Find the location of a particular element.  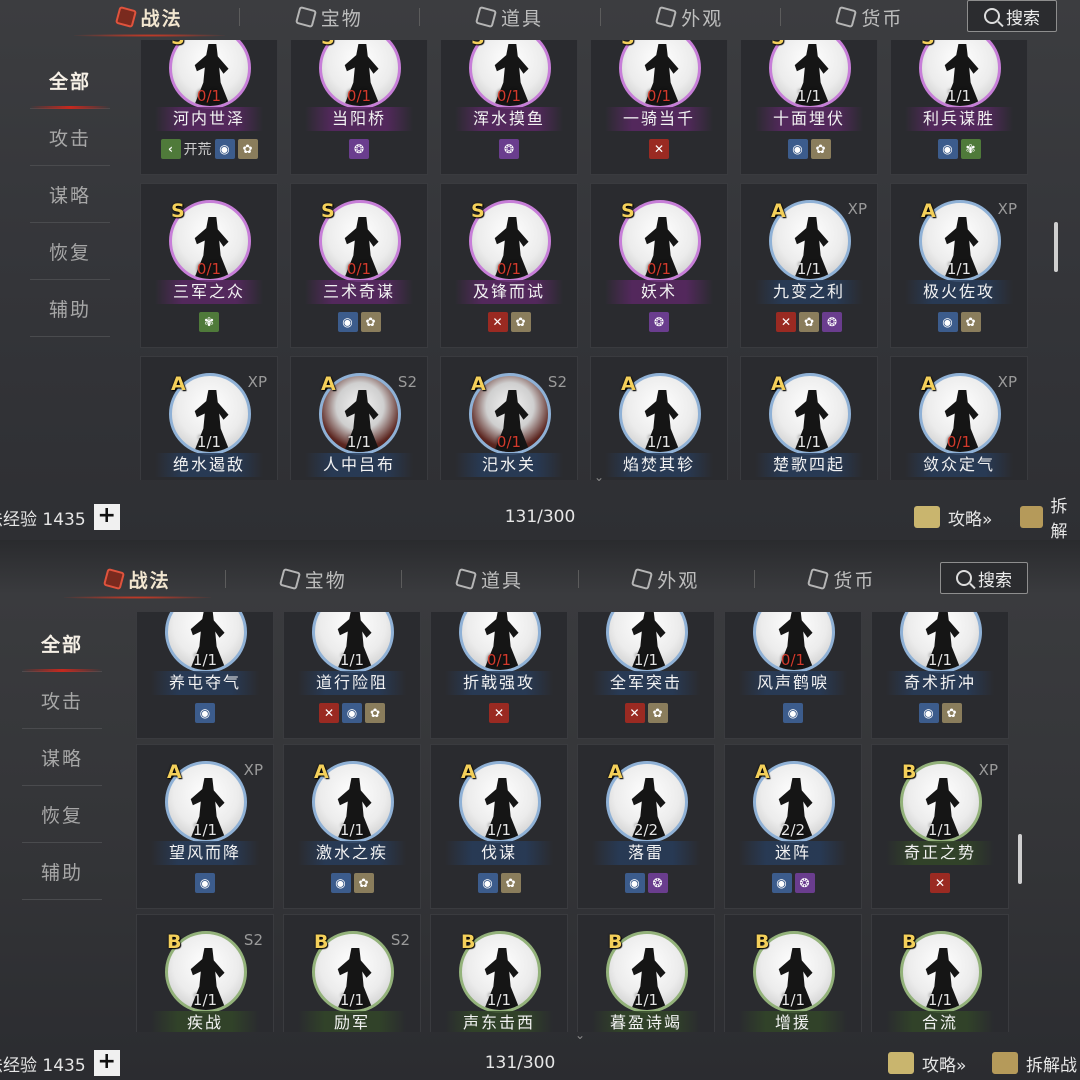

skill-card: S 0/1 当阳桥 ❂ is located at coordinates (359, 107).